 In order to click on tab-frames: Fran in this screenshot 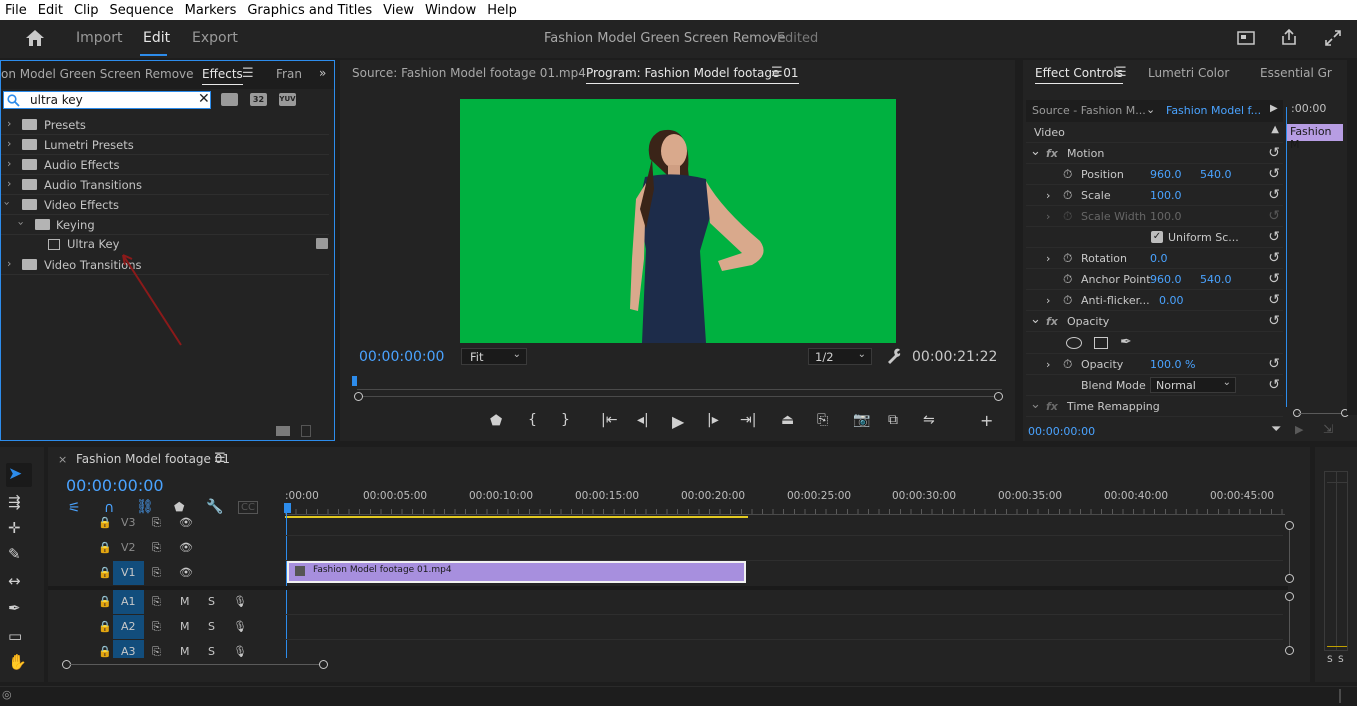, I will do `click(289, 74)`.